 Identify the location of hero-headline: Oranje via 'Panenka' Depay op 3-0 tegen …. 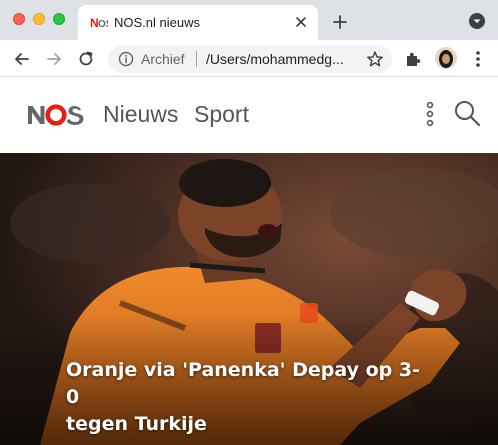
(246, 397).